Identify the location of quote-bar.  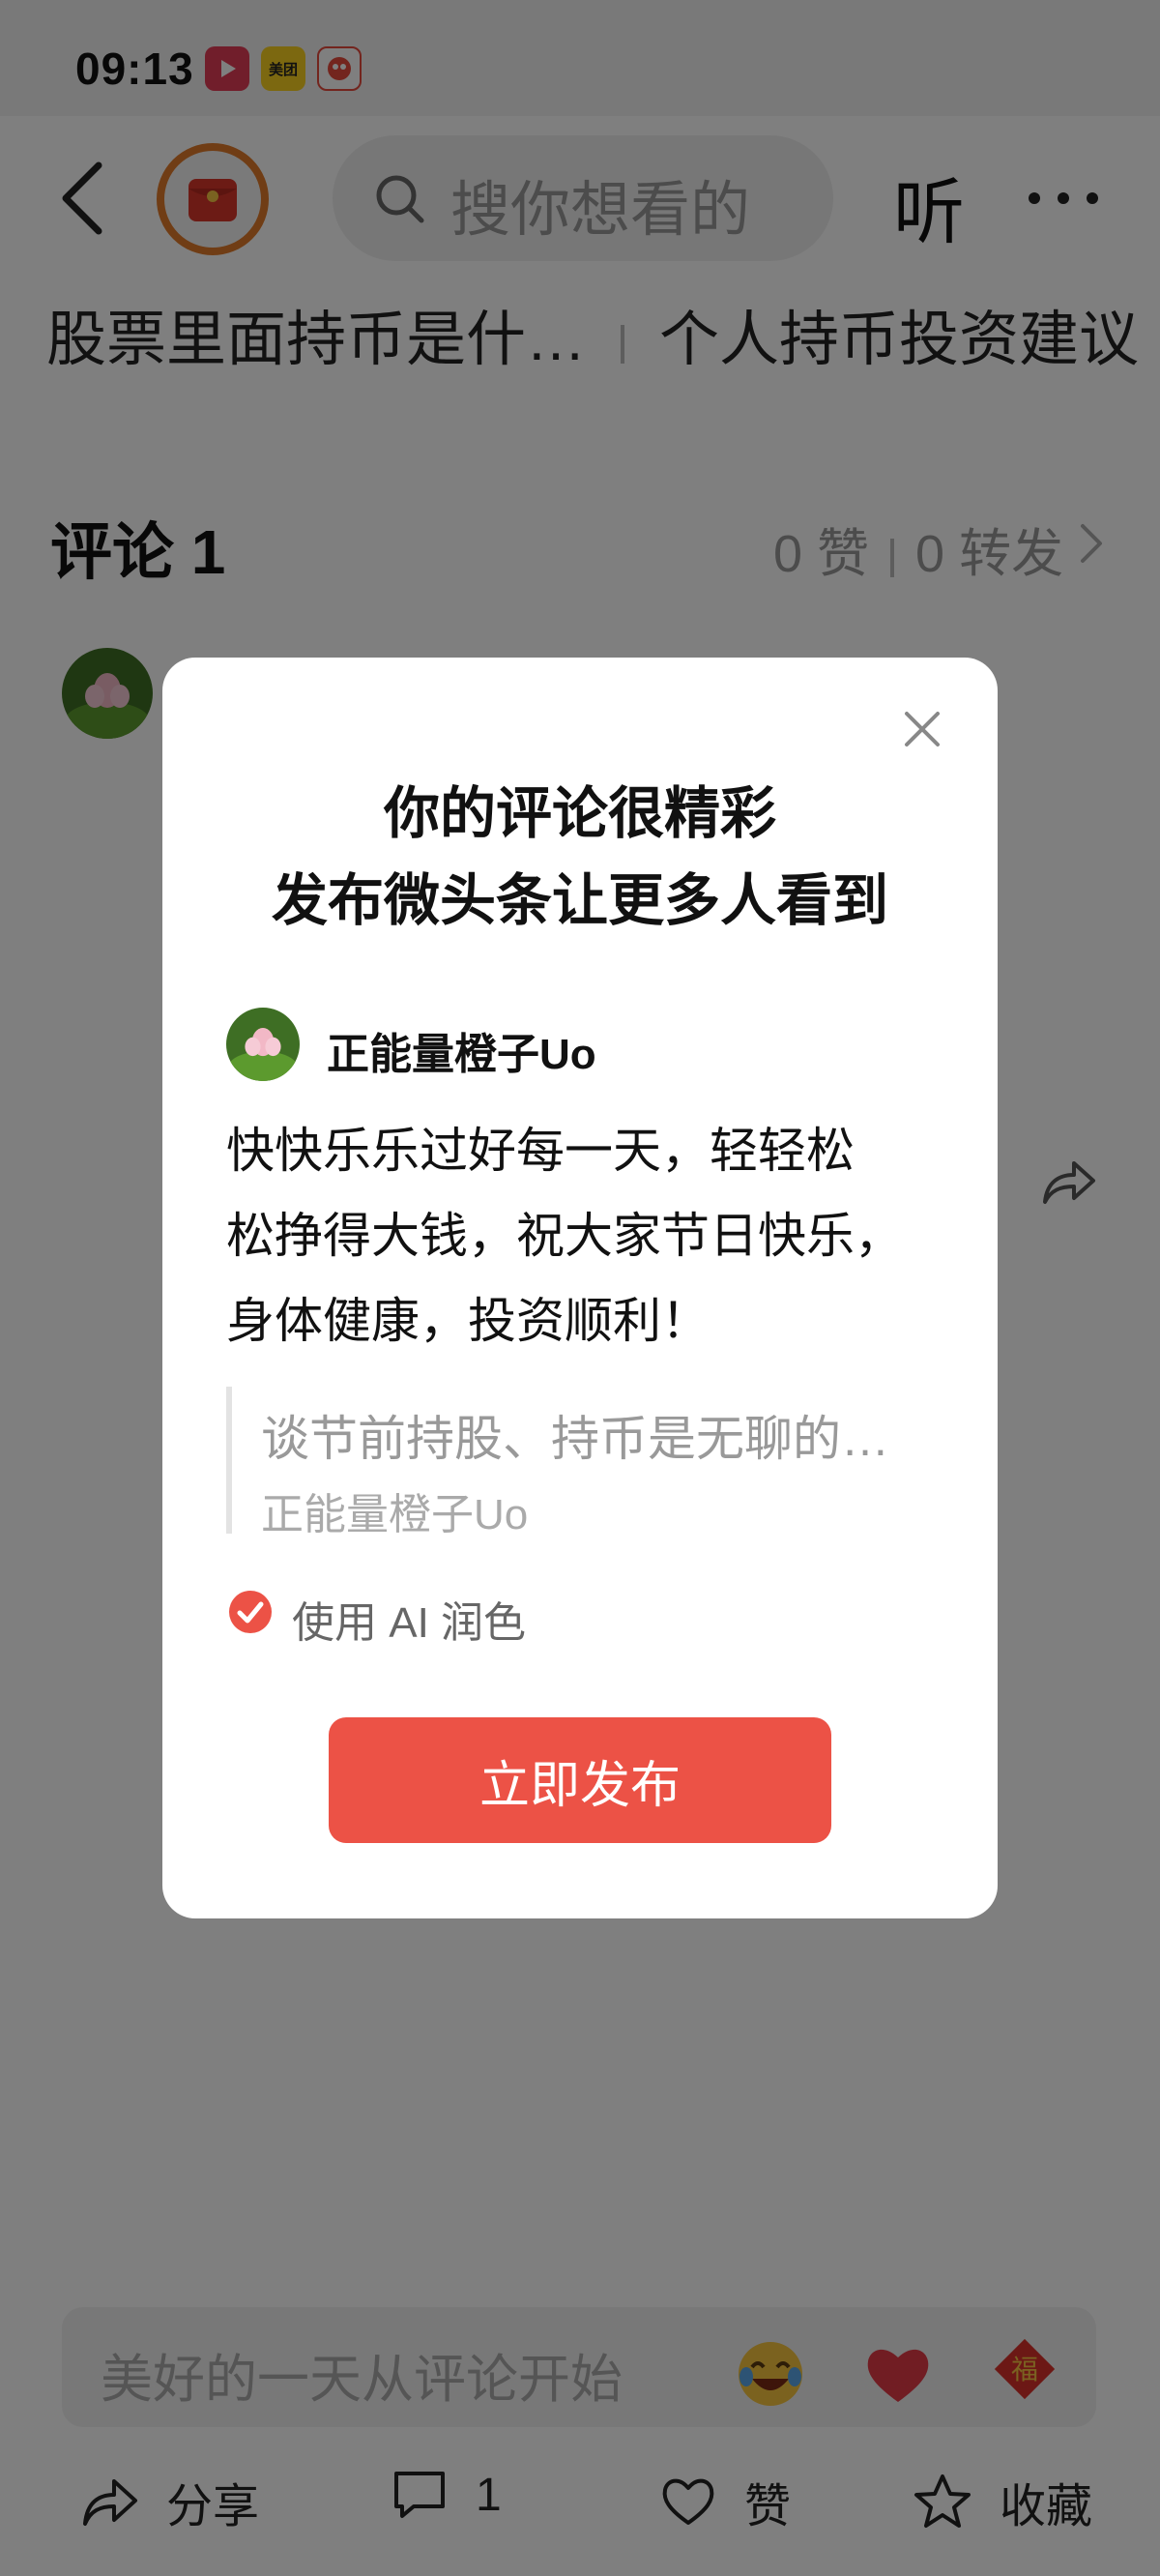
(229, 1460).